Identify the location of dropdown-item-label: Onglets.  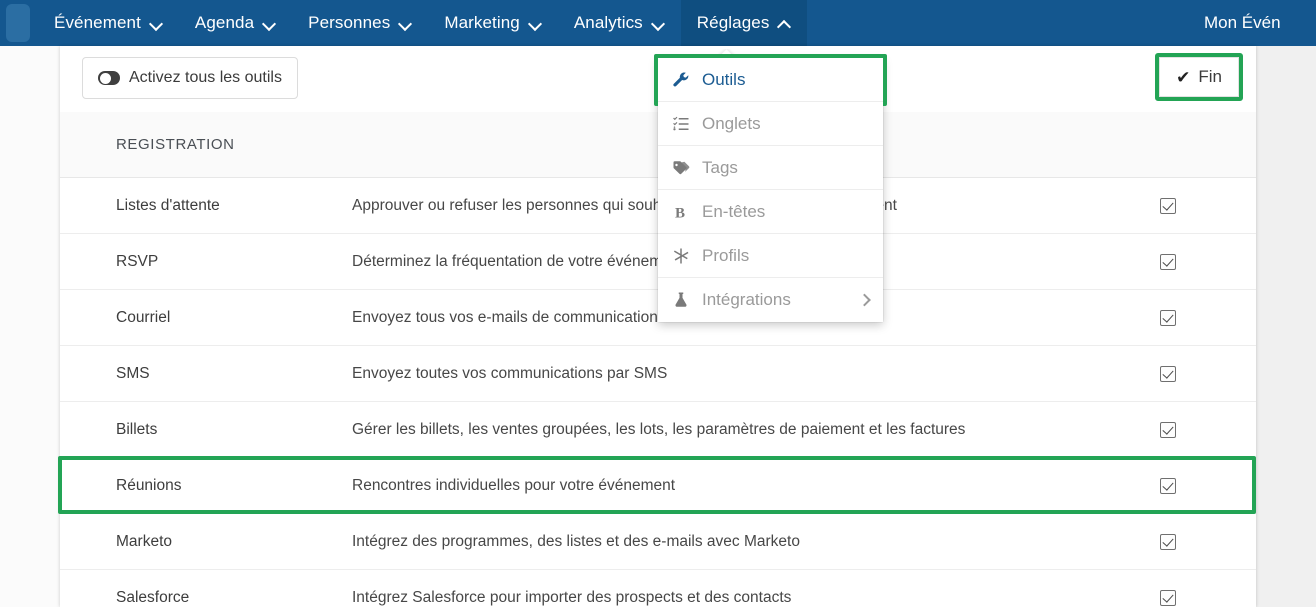
(731, 123).